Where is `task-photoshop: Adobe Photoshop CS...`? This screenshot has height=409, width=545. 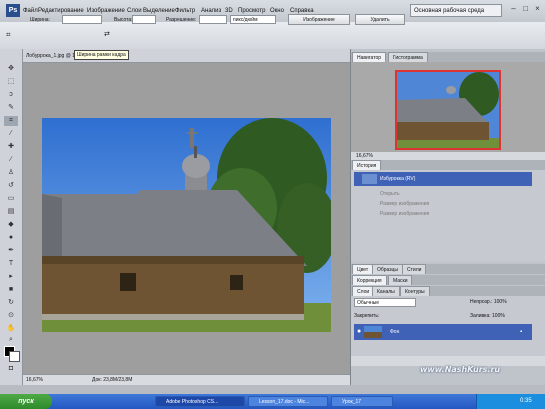
task-photoshop: Adobe Photoshop CS... is located at coordinates (200, 401).